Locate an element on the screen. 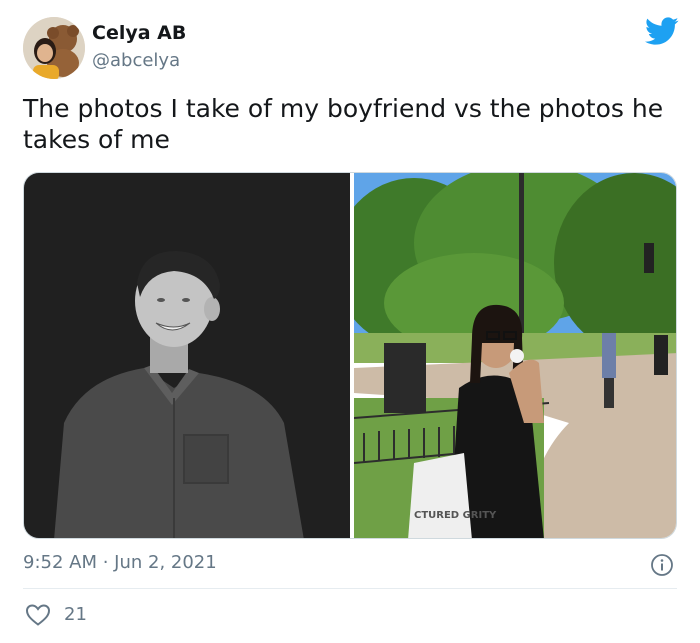 The height and width of the screenshot is (643, 700). user-handle: @abcelya is located at coordinates (136, 60).